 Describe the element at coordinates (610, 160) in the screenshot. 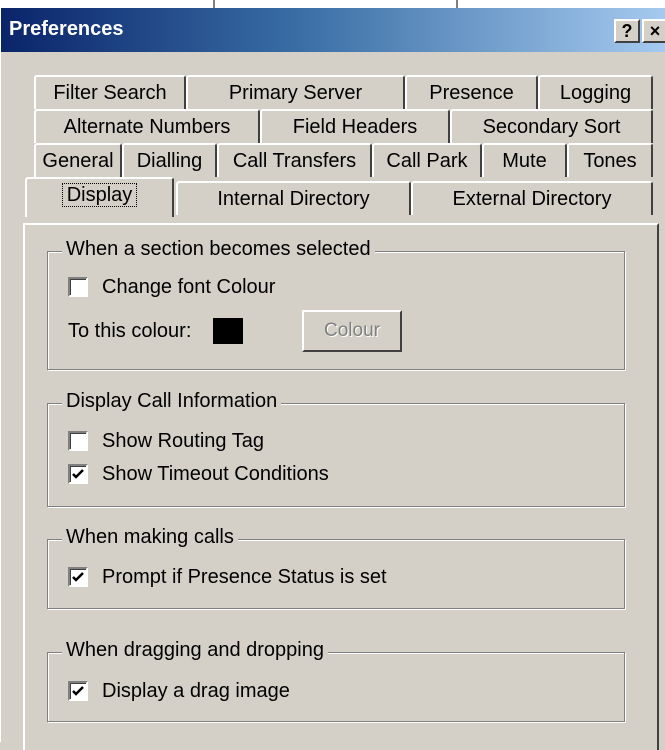

I see `tab-tones: Tones` at that location.